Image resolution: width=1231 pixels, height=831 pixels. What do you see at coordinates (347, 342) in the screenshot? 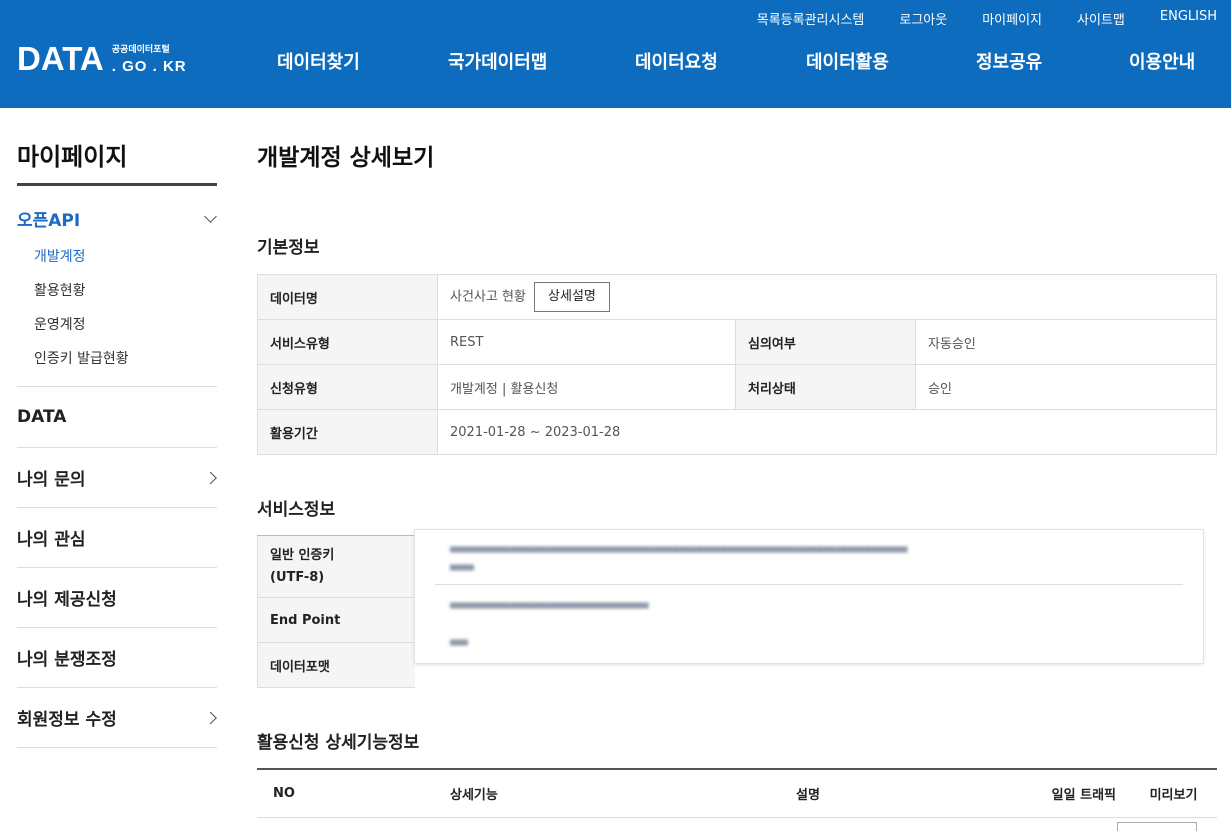
I see `service-type-label: 서비스유형` at bounding box center [347, 342].